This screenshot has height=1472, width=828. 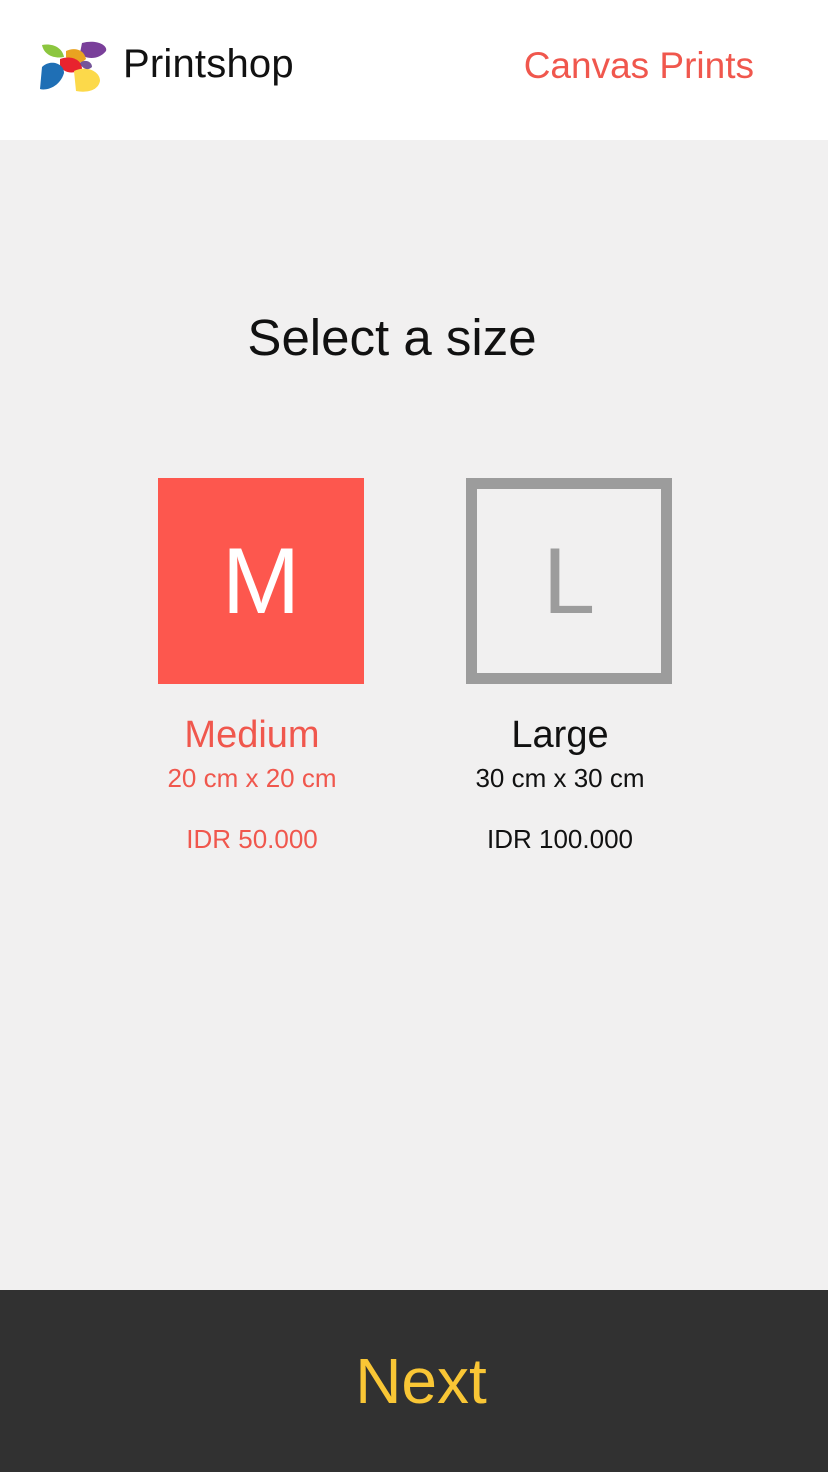 I want to click on size-price-large: IDR 100.000, so click(x=560, y=839).